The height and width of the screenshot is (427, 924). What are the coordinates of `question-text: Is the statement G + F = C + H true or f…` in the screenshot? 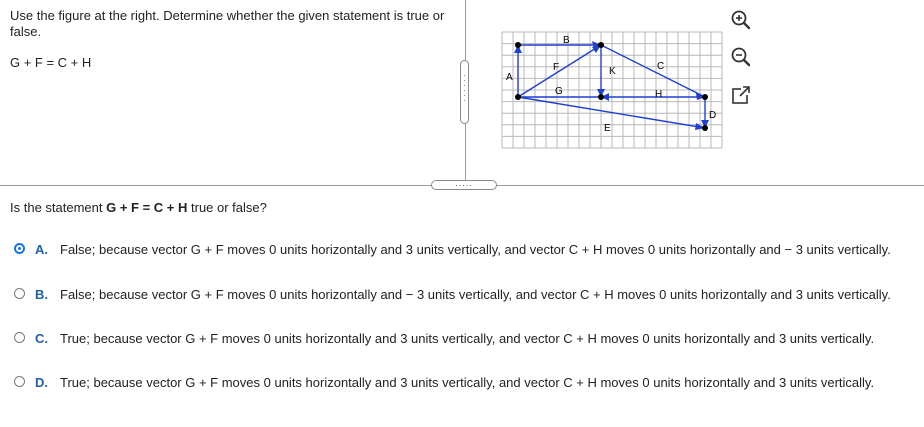 It's located at (138, 207).